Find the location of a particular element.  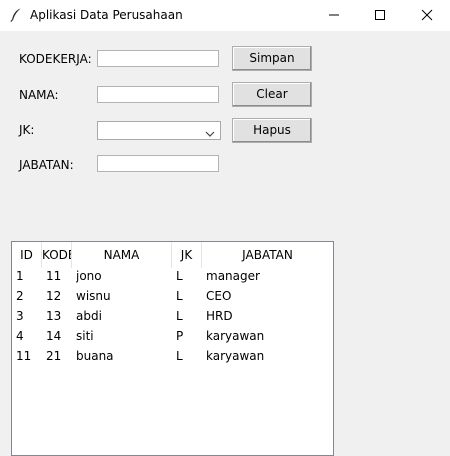

cell-id: 11 is located at coordinates (24, 356).